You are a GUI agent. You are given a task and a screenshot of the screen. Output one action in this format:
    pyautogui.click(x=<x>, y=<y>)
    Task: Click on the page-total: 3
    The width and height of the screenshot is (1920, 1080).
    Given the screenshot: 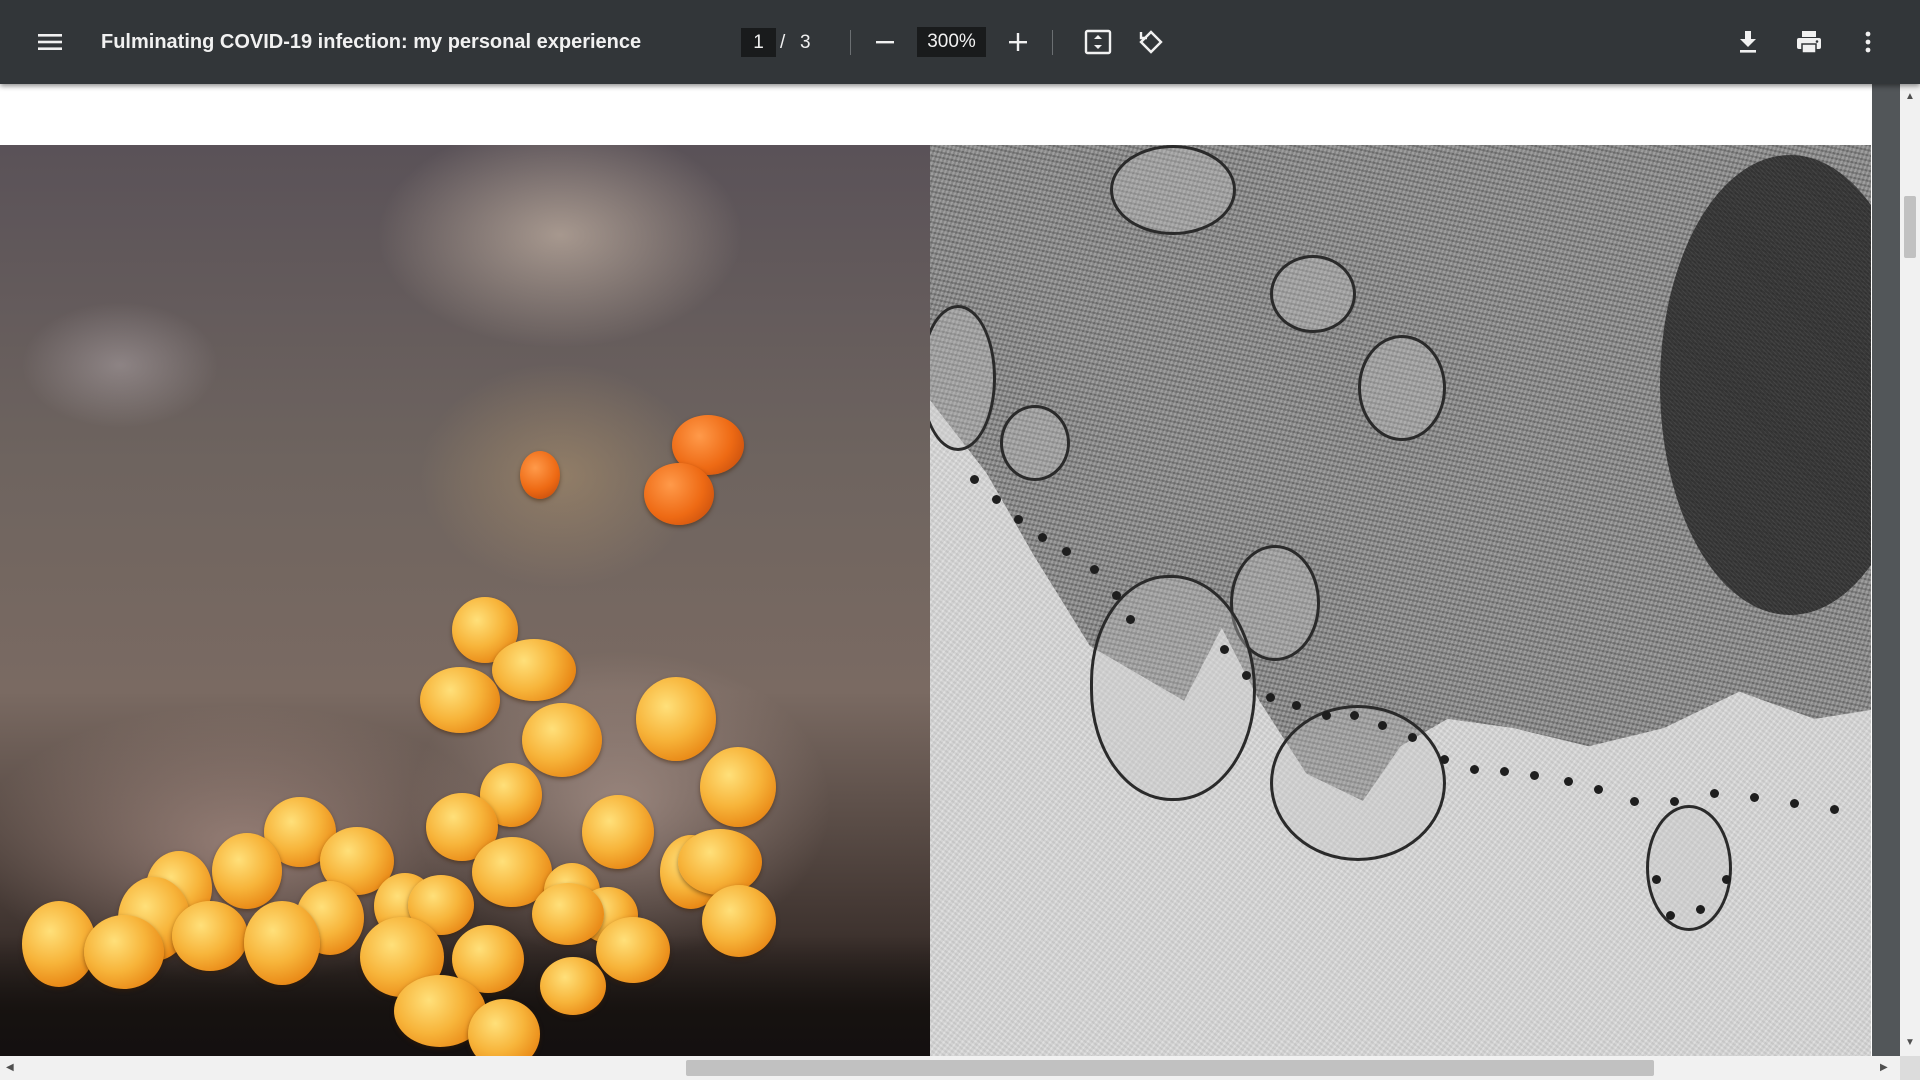 What is the action you would take?
    pyautogui.click(x=805, y=42)
    